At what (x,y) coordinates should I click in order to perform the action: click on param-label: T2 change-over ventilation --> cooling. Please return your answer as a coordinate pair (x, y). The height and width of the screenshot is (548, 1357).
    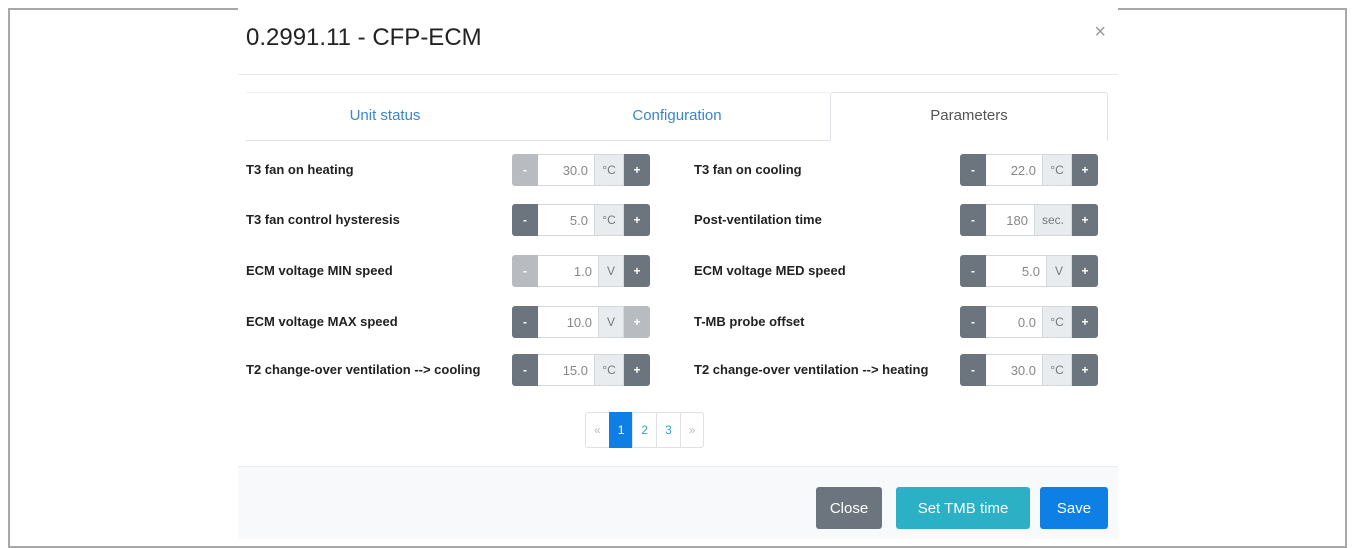
    Looking at the image, I should click on (363, 369).